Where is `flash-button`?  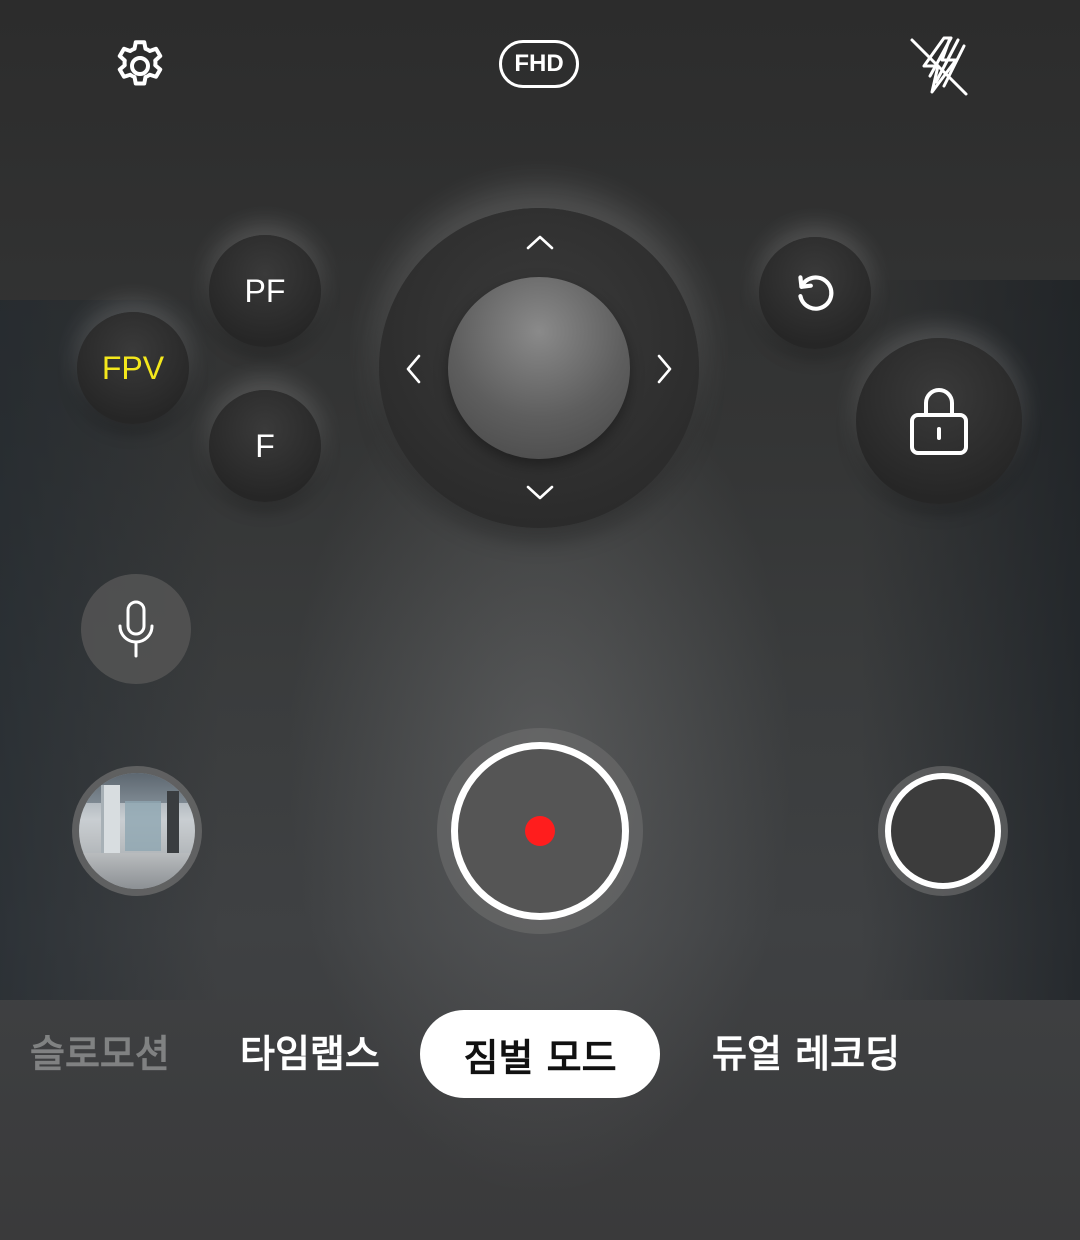
flash-button is located at coordinates (939, 65).